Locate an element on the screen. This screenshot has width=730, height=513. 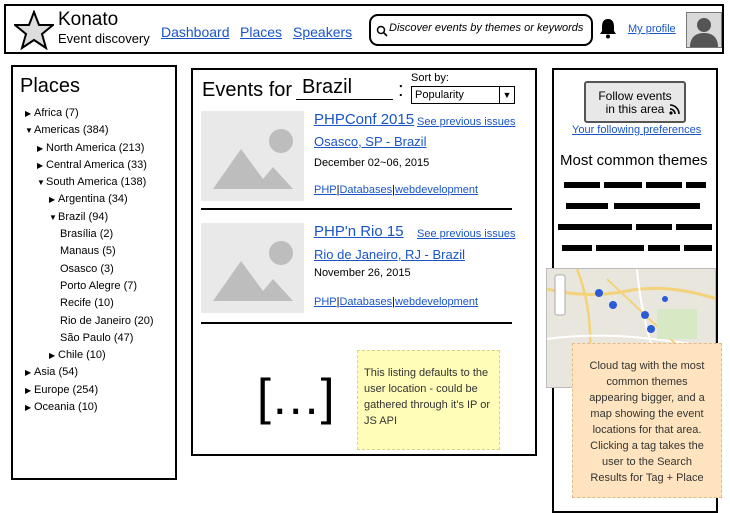
tree-item-osasco: Osasco (3) is located at coordinates (89, 269).